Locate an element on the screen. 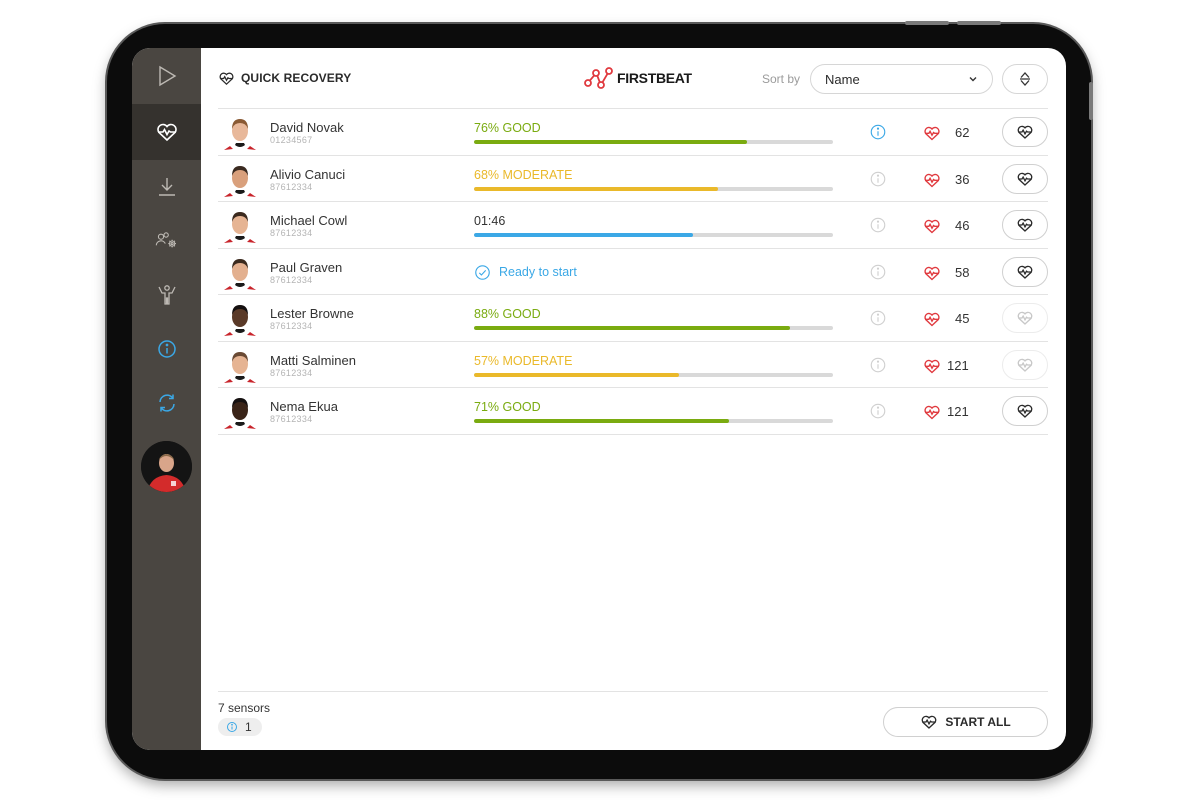 This screenshot has width=1200, height=800. heart-rate-value: 36 is located at coordinates (962, 179).